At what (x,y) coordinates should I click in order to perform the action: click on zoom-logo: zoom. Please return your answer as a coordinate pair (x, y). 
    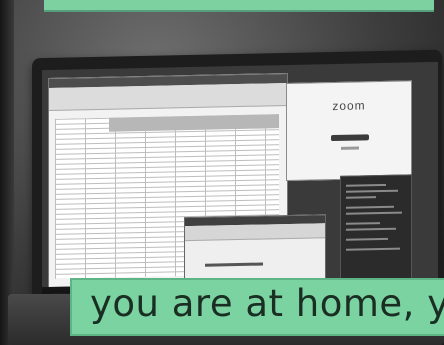
    Looking at the image, I should click on (349, 106).